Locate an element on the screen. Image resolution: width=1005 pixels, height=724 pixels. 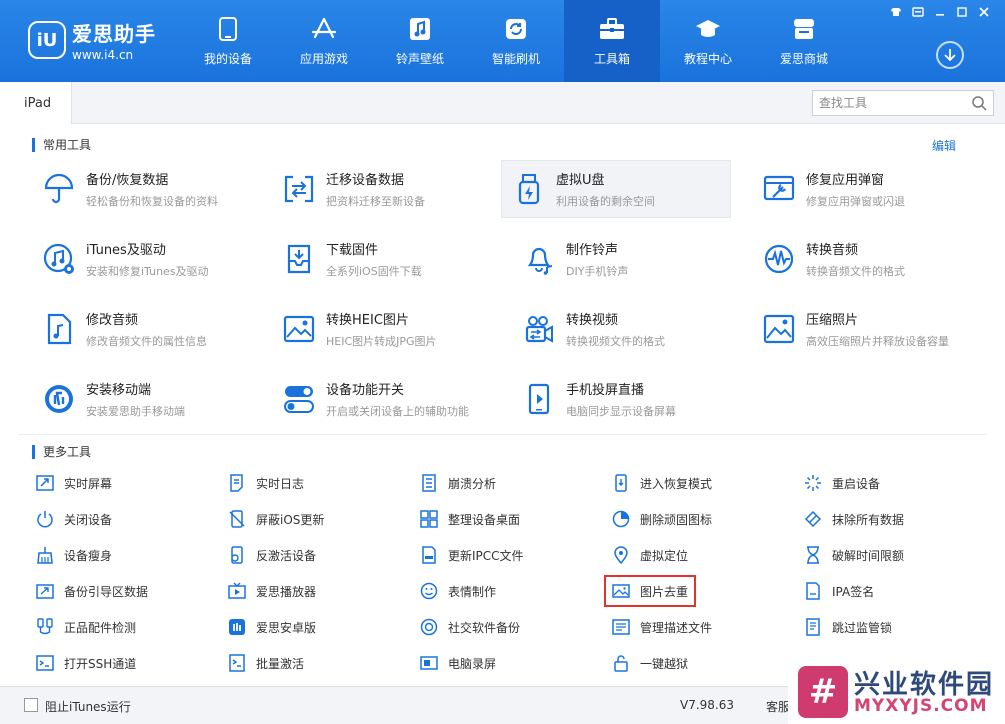
version-label: V7.98.63 is located at coordinates (707, 705).